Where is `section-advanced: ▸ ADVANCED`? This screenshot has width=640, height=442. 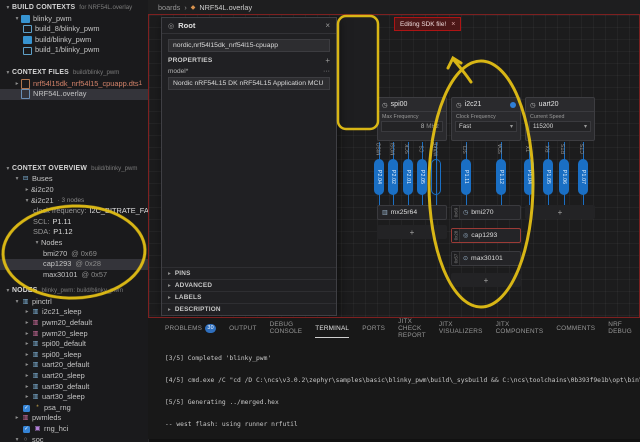
section-advanced: ▸ ADVANCED is located at coordinates (249, 285).